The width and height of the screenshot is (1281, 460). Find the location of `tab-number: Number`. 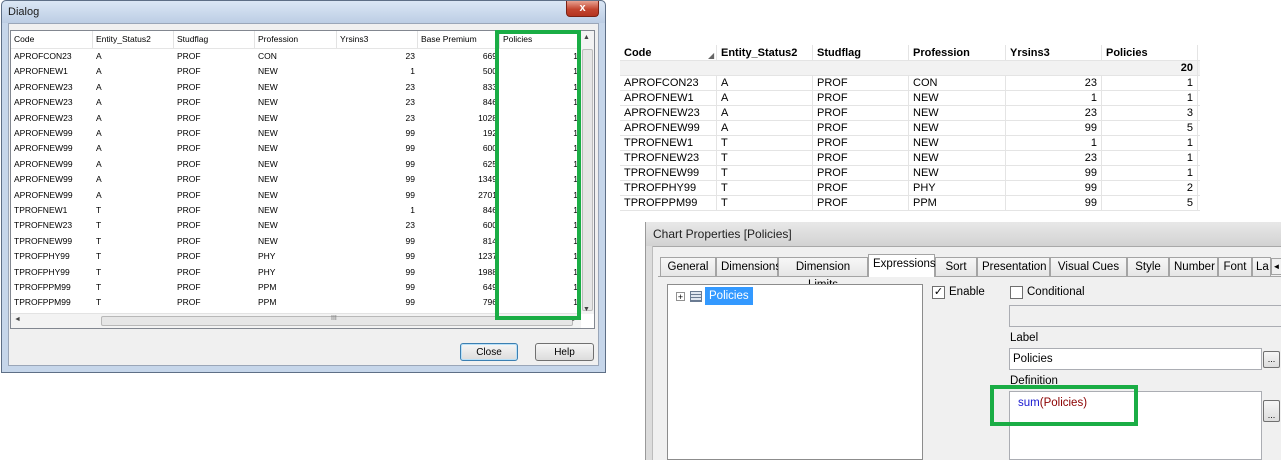

tab-number: Number is located at coordinates (1193, 266).